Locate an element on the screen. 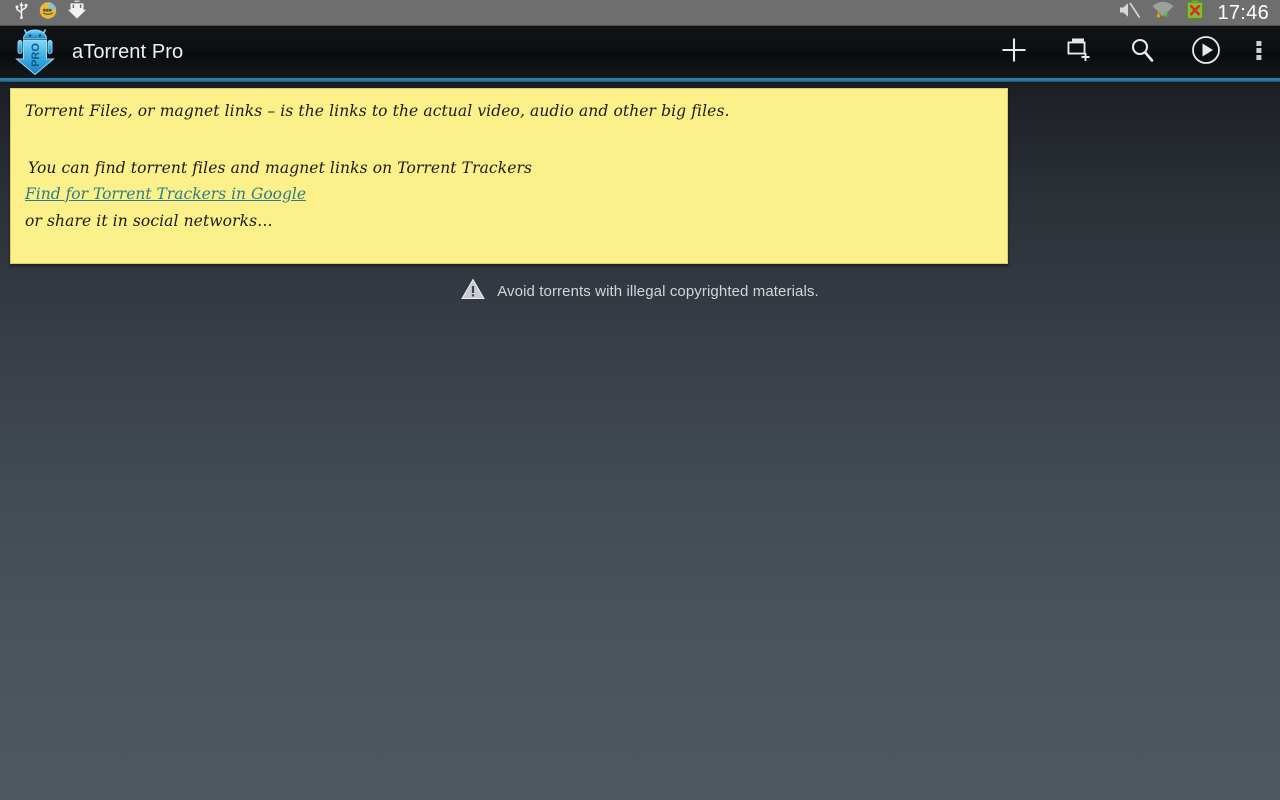 This screenshot has width=1280, height=800. play-circle-icon is located at coordinates (1206, 52).